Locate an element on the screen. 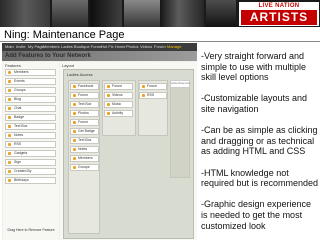  layout-feature-label: Activity is located at coordinates (118, 113).